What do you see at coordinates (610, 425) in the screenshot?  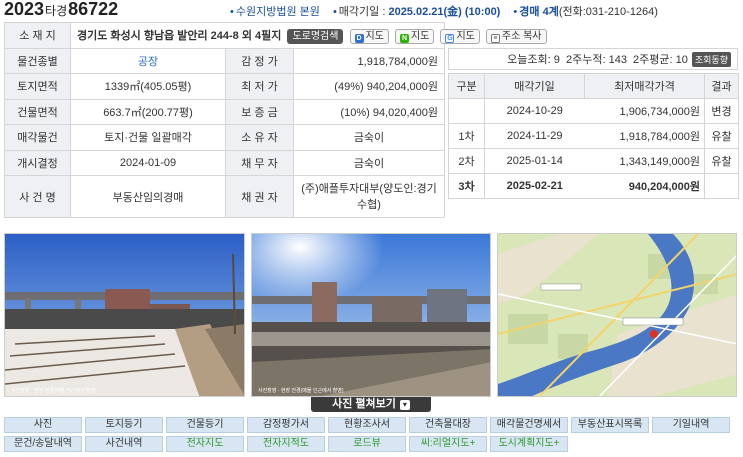 I see `property-list-button: 부동산표시목록` at bounding box center [610, 425].